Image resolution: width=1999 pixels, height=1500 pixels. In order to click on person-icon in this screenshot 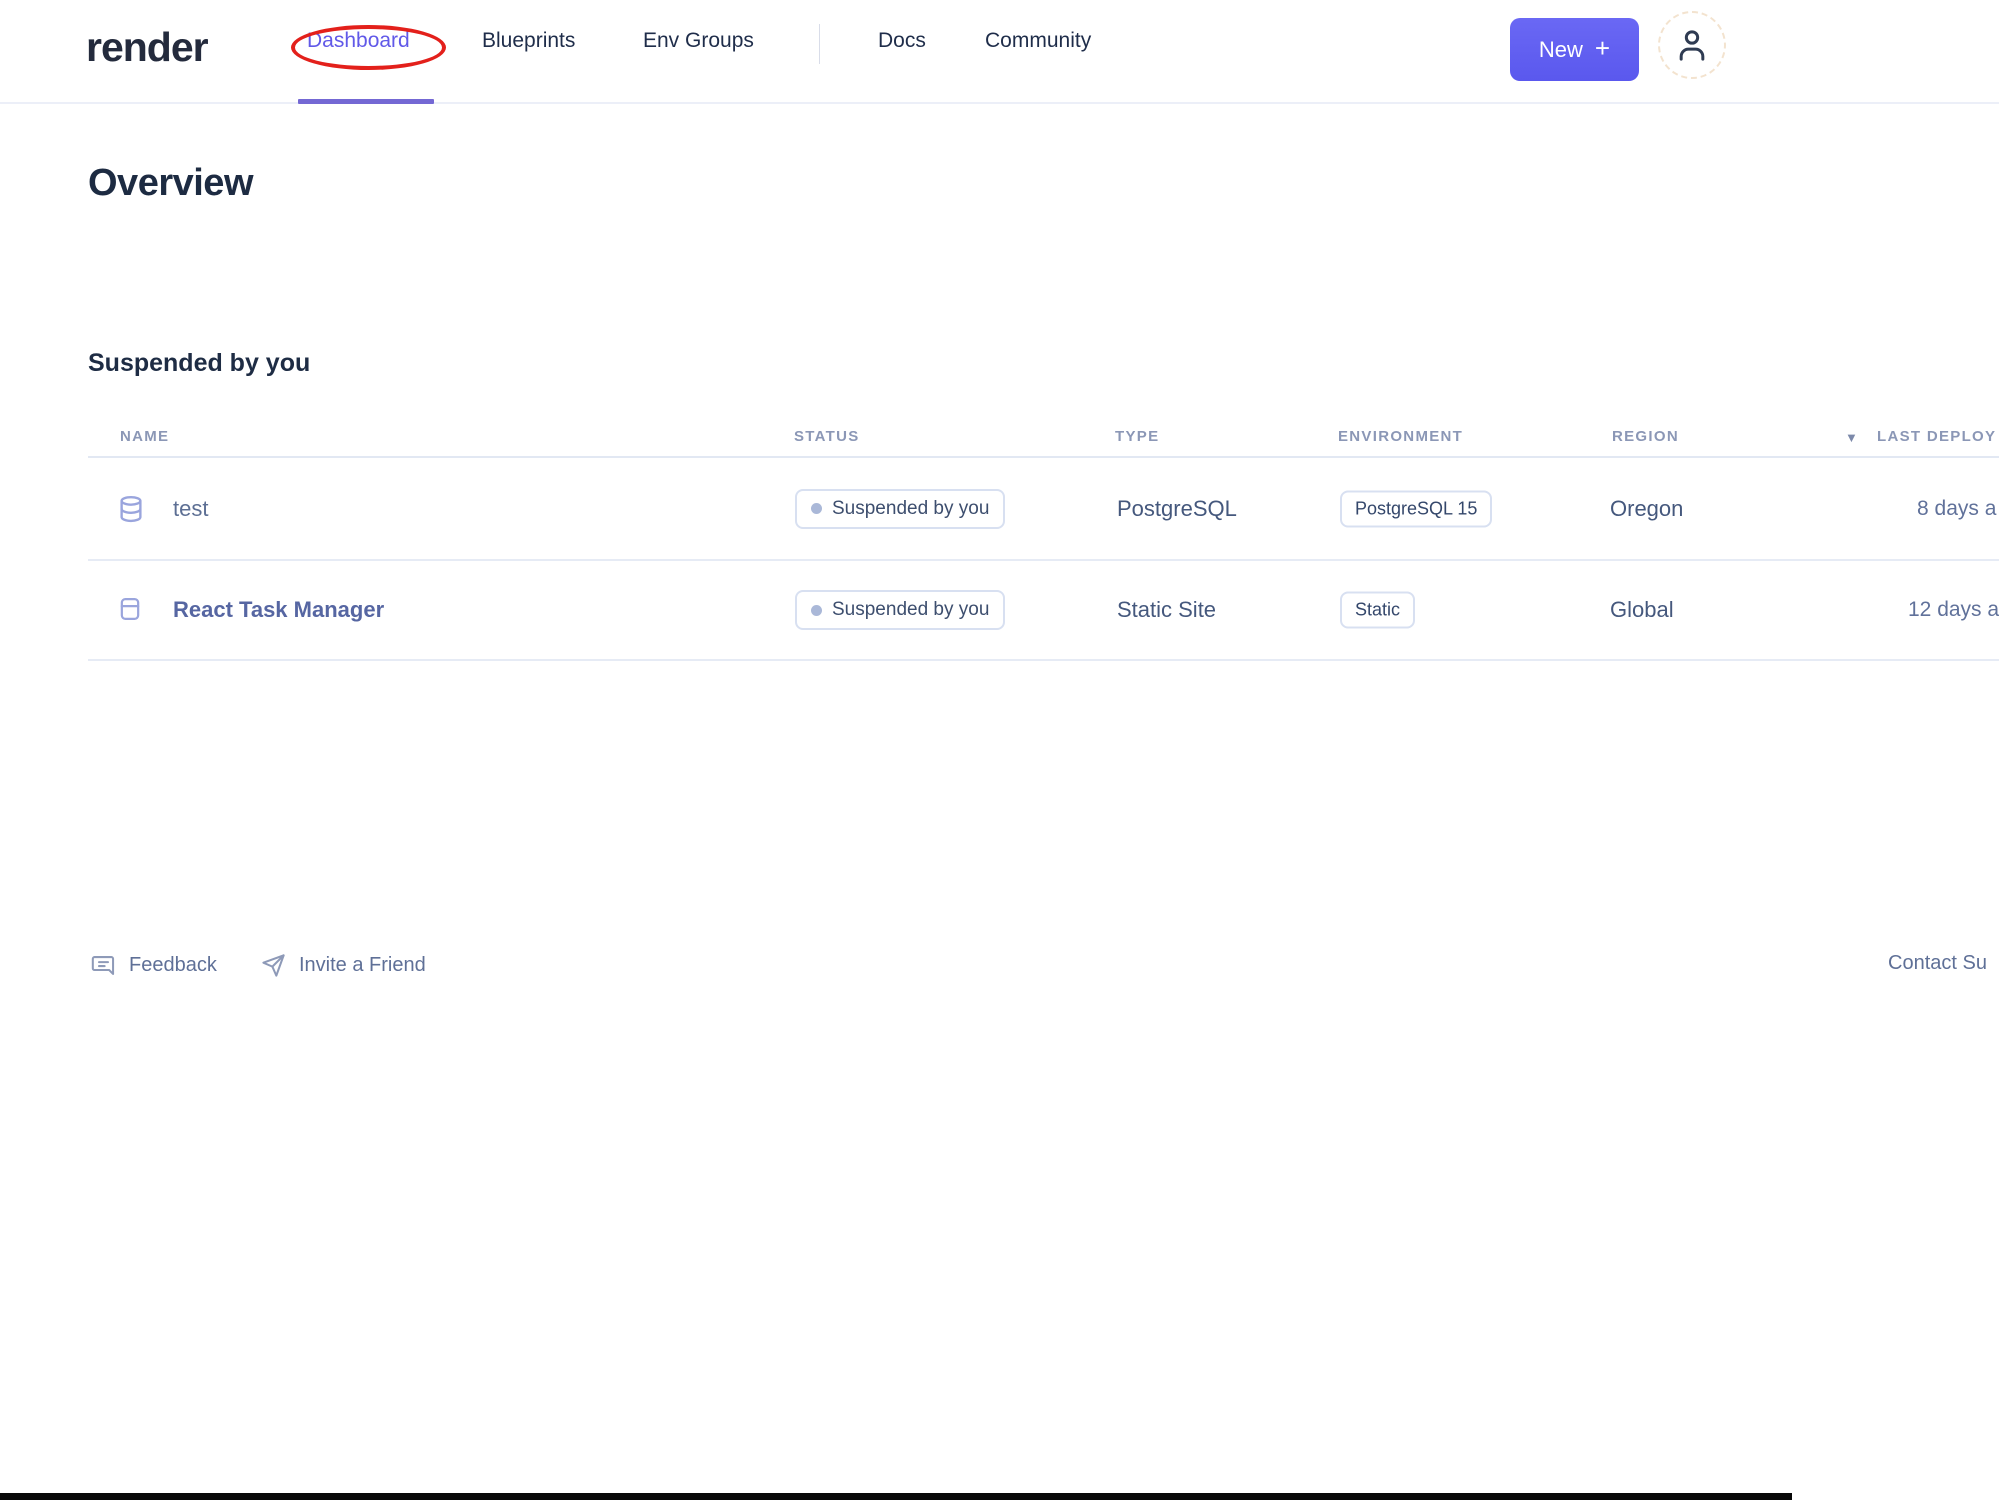, I will do `click(1692, 45)`.